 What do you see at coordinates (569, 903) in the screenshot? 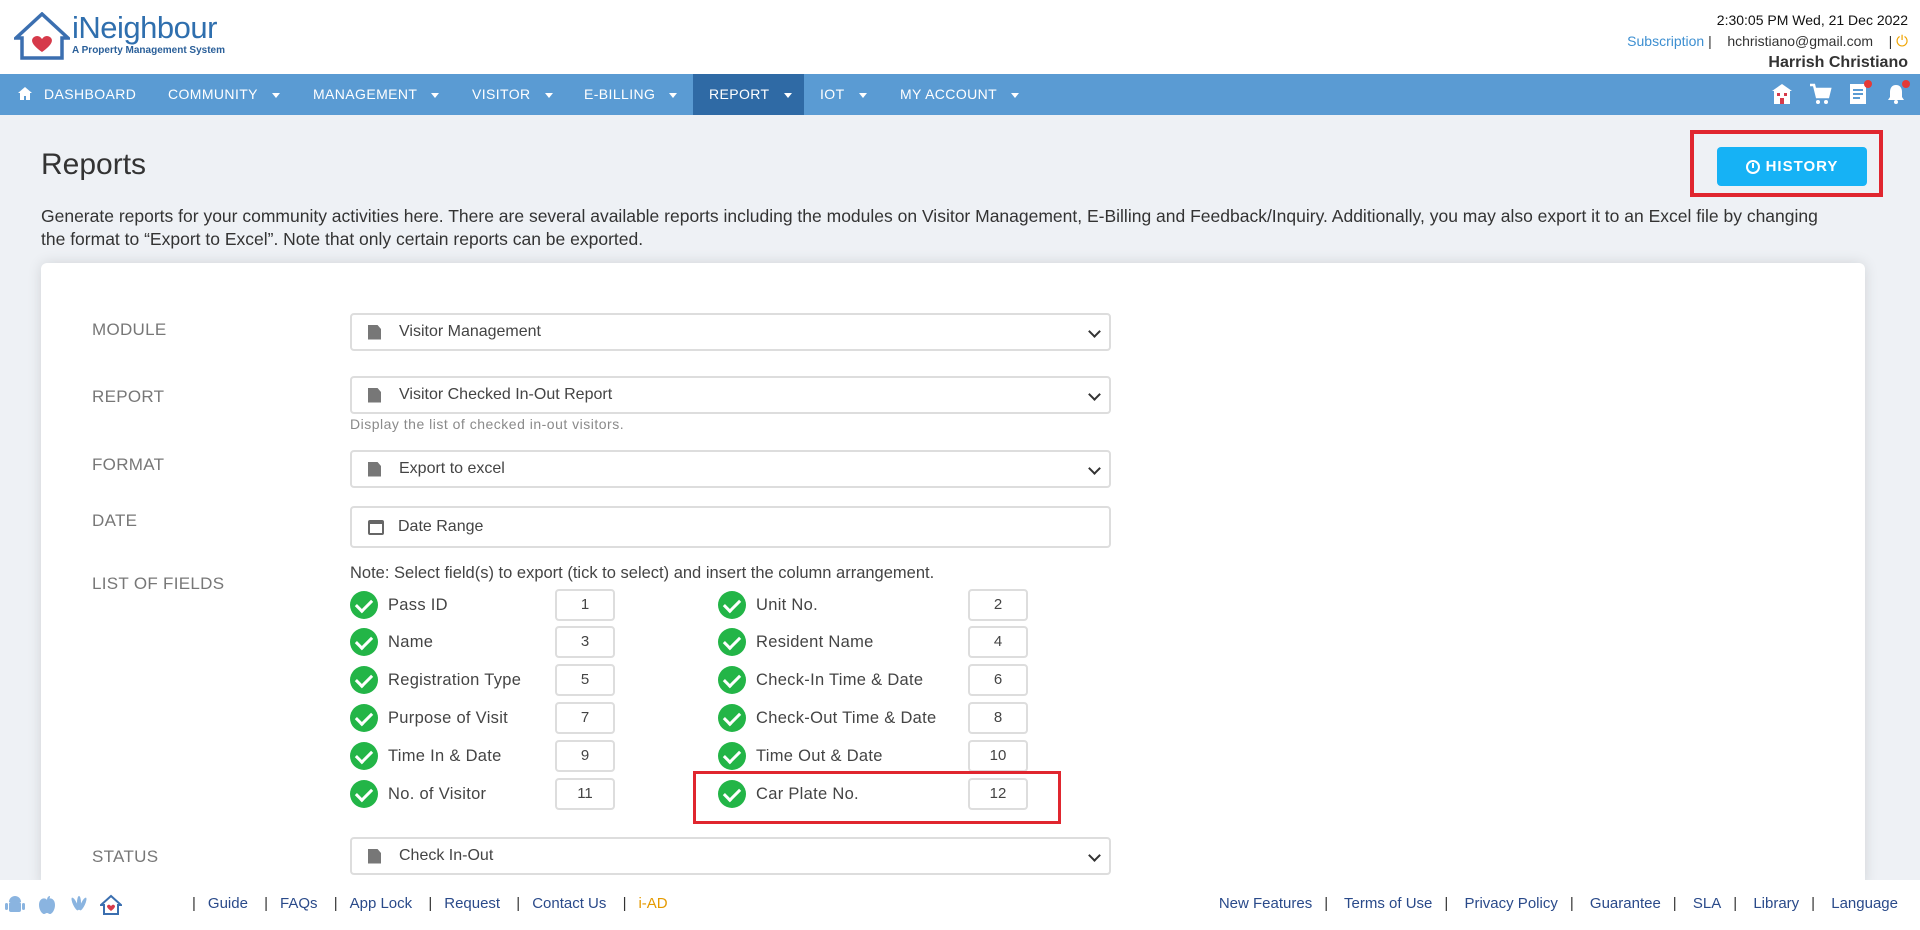
I see `contact-us-link: Contact Us` at bounding box center [569, 903].